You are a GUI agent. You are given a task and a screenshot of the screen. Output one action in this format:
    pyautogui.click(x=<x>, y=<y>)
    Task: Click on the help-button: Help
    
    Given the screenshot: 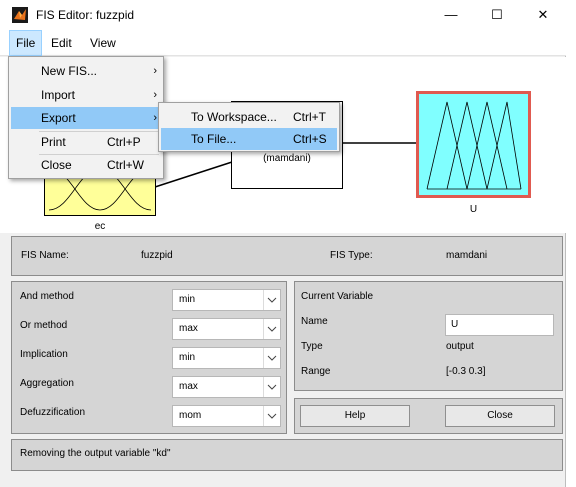 What is the action you would take?
    pyautogui.click(x=355, y=416)
    